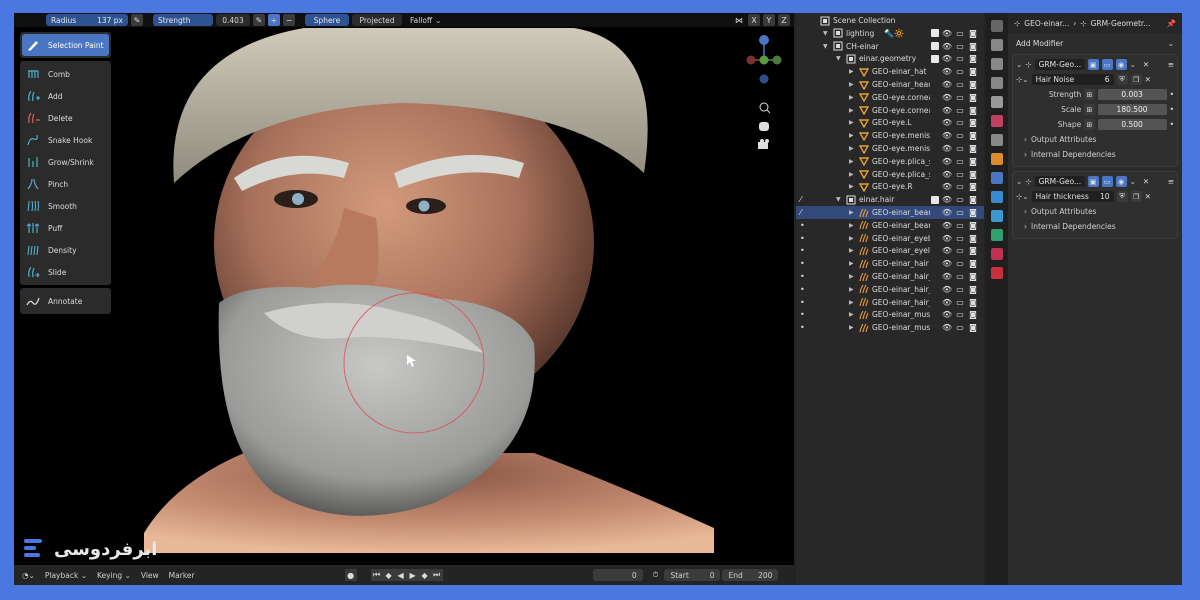 The height and width of the screenshot is (600, 1200). What do you see at coordinates (65, 140) in the screenshot?
I see `tool-snake-hook: Snake Hook` at bounding box center [65, 140].